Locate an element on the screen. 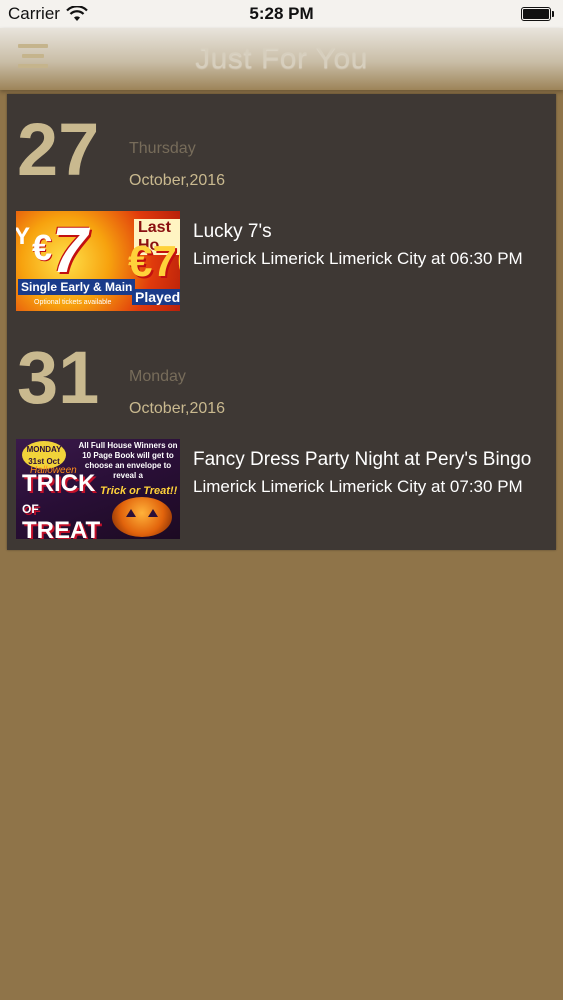 Image resolution: width=563 pixels, height=1000 pixels. page-title: Just For You is located at coordinates (281, 58).